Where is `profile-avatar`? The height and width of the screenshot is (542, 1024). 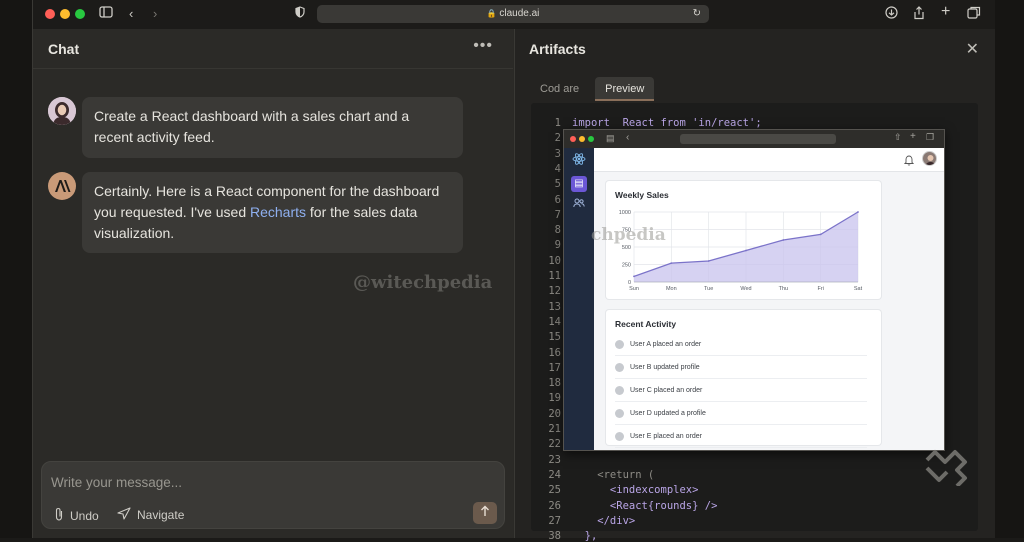 profile-avatar is located at coordinates (929, 158).